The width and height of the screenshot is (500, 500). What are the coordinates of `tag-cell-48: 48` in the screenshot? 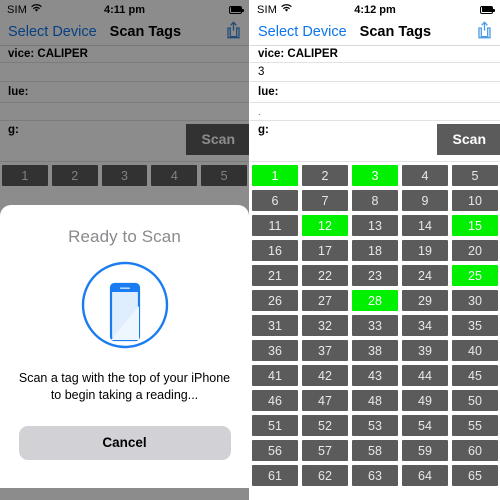 It's located at (375, 400).